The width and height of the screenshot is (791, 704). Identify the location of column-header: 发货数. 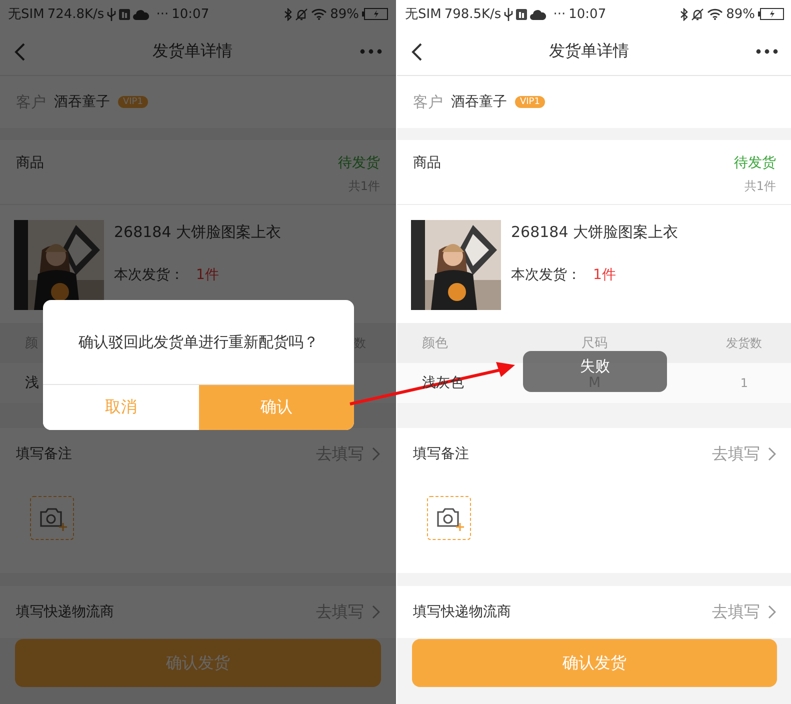
(744, 343).